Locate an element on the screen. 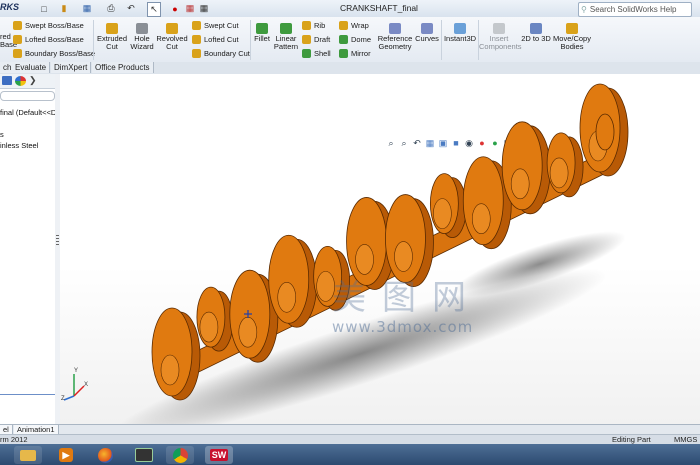 Image resolution: width=700 pixels, height=465 pixels. swept-boss-button: Swept Boss/Base is located at coordinates (48, 25).